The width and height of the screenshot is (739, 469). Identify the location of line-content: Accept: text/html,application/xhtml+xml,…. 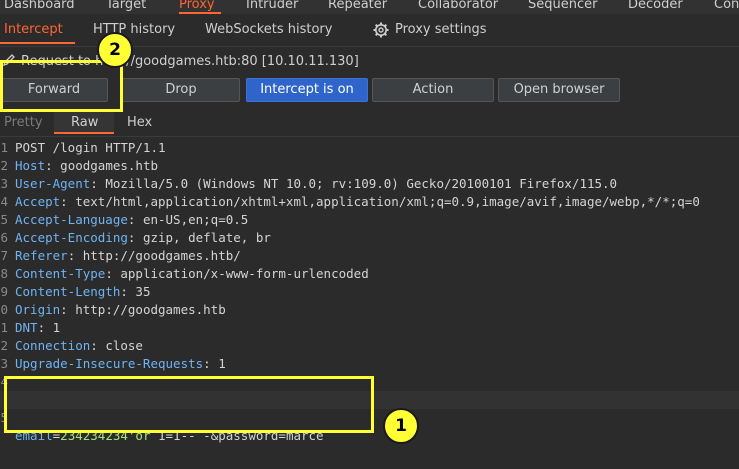
(357, 202).